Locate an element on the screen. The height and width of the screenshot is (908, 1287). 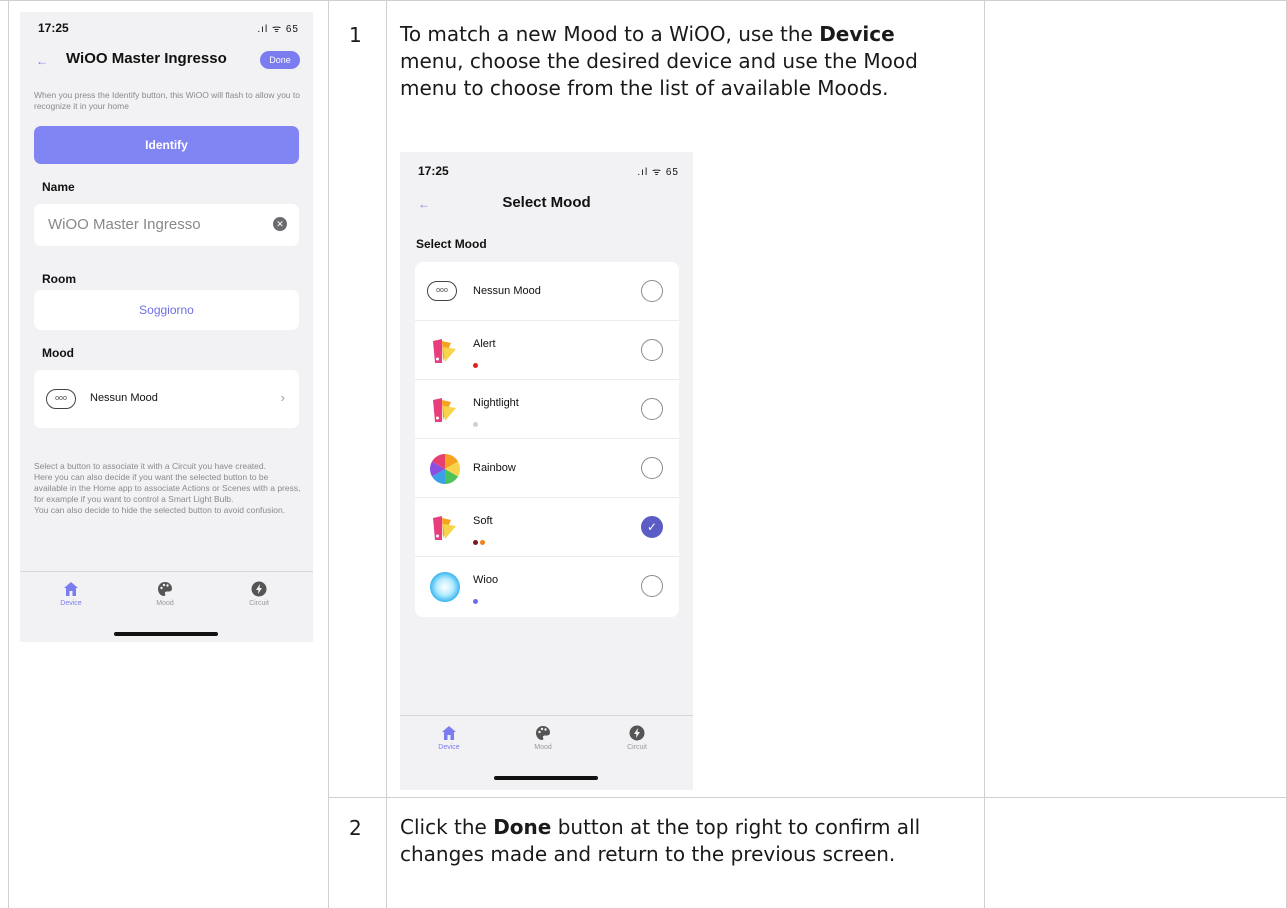
mood-option-soft: Soft ✓ is located at coordinates (547, 527).